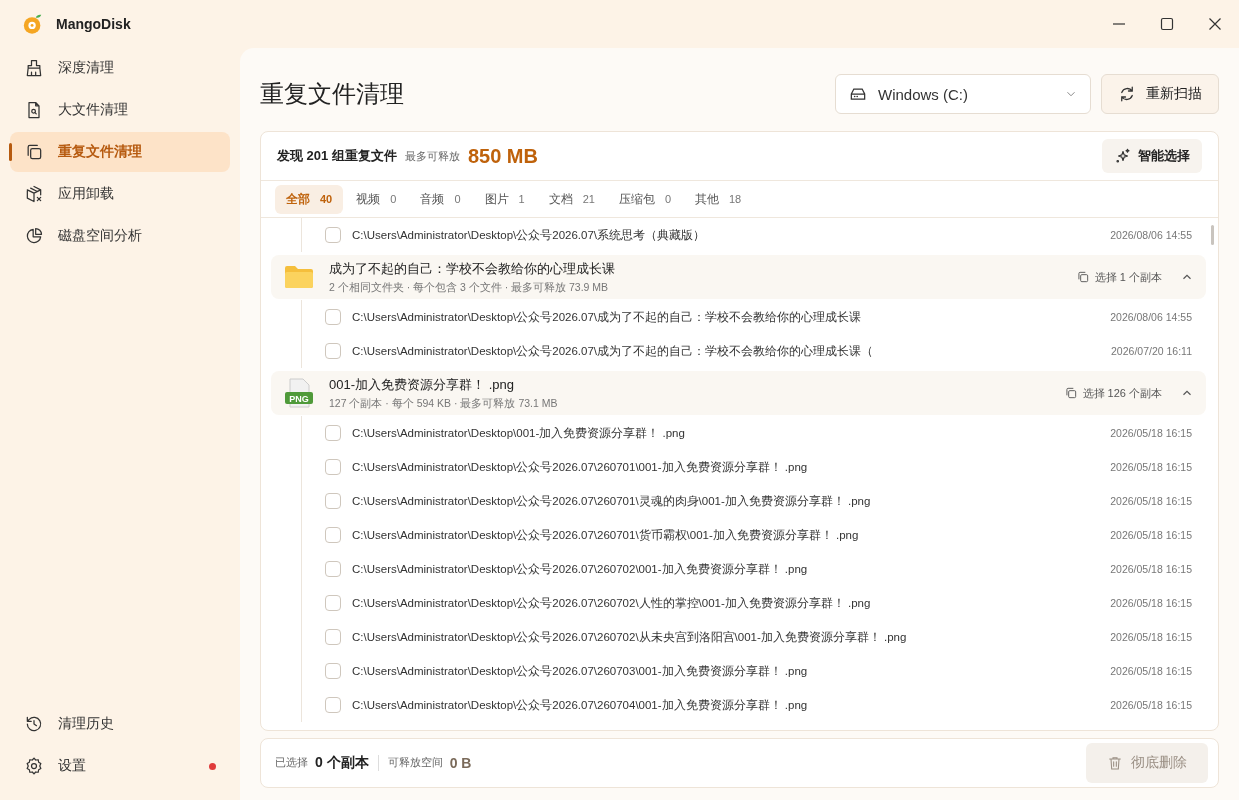 This screenshot has height=800, width=1239. I want to click on max-free-value: 850 MB, so click(502, 156).